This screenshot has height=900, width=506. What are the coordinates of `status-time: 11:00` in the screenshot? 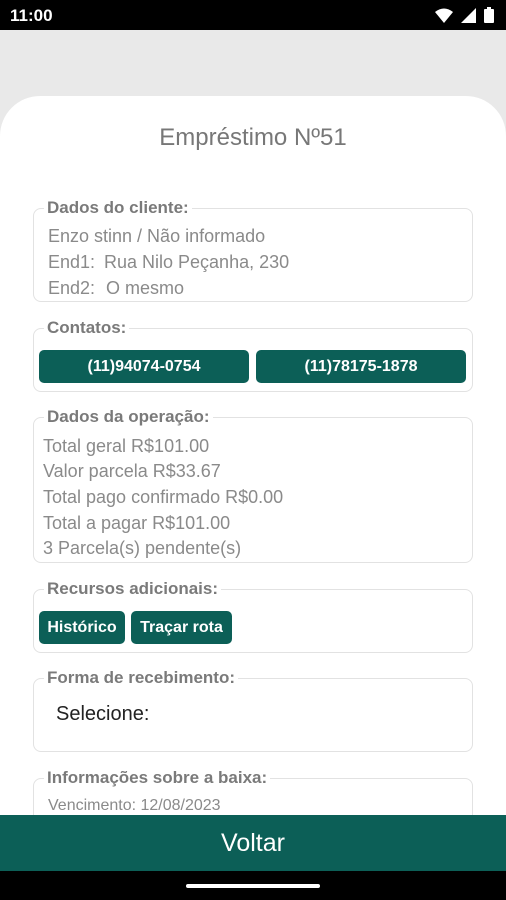 It's located at (31, 15).